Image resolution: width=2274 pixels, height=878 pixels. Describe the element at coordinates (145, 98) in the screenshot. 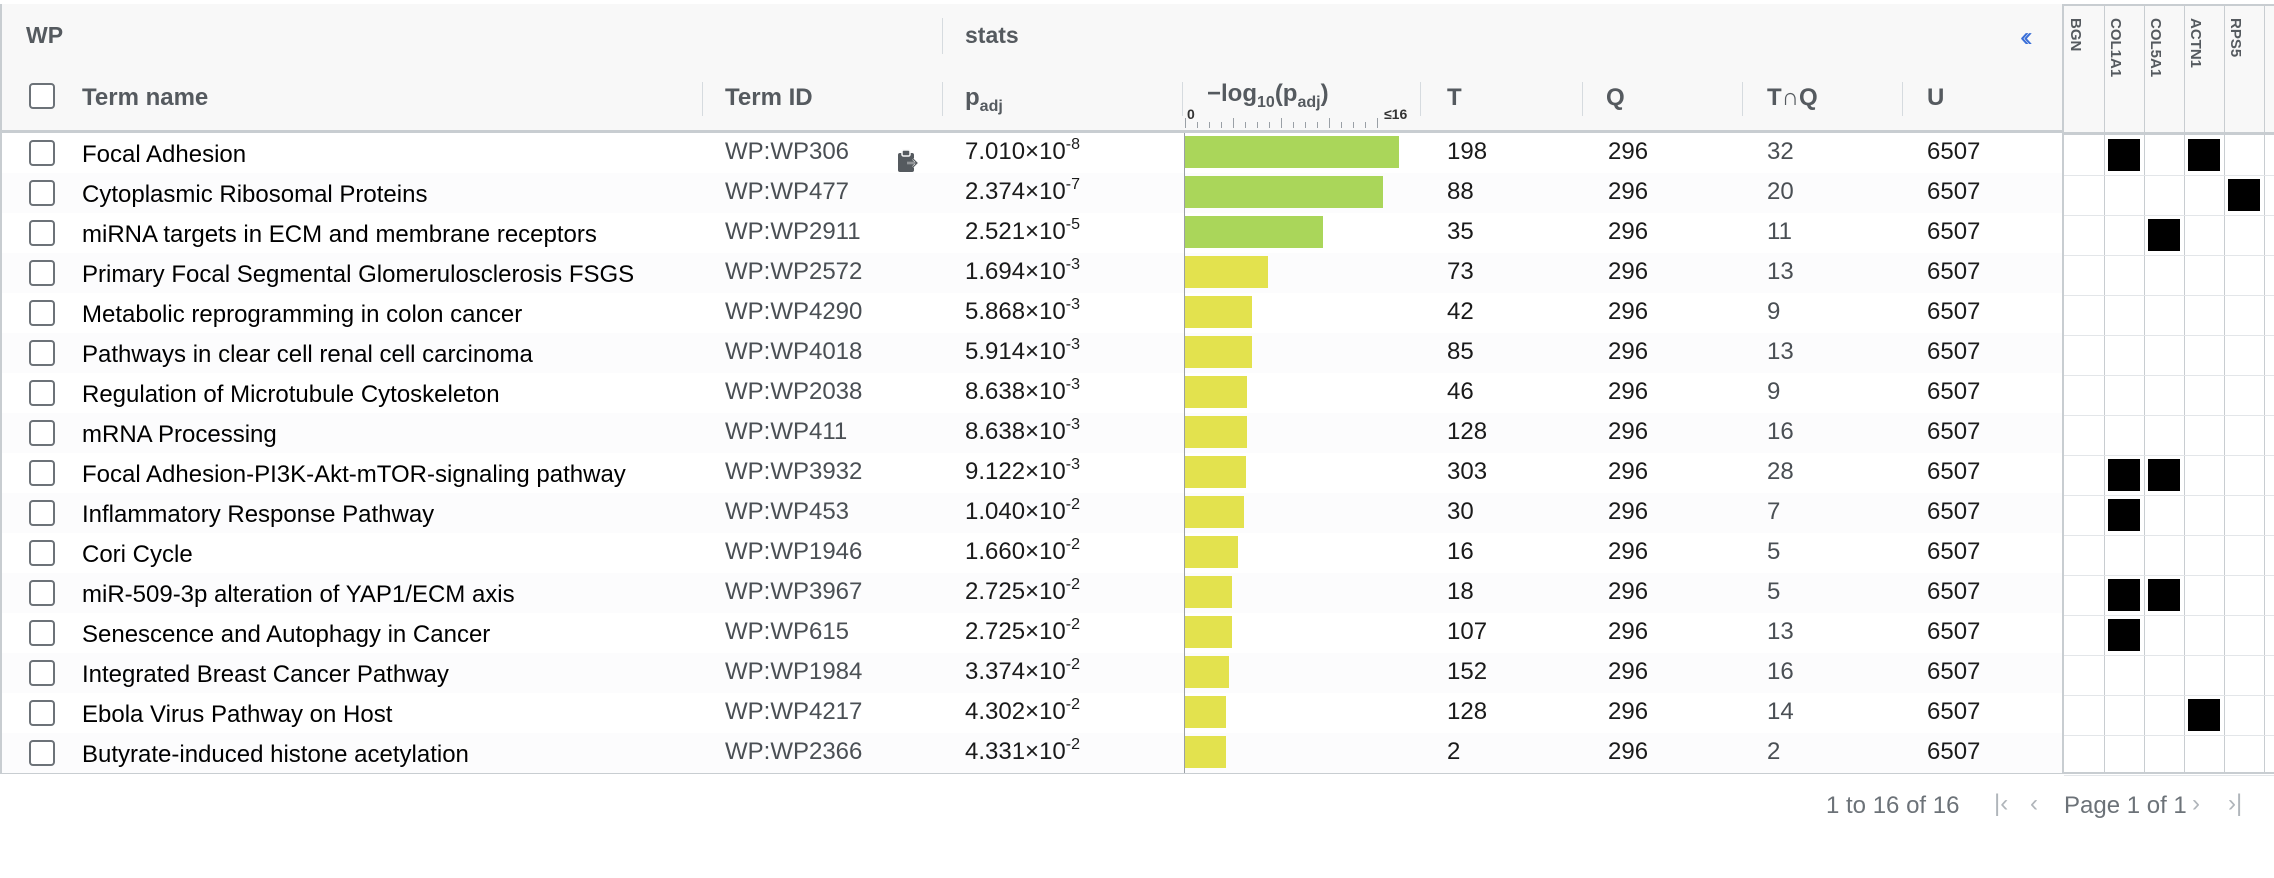

I see `column-header-term-name: Term name` at that location.